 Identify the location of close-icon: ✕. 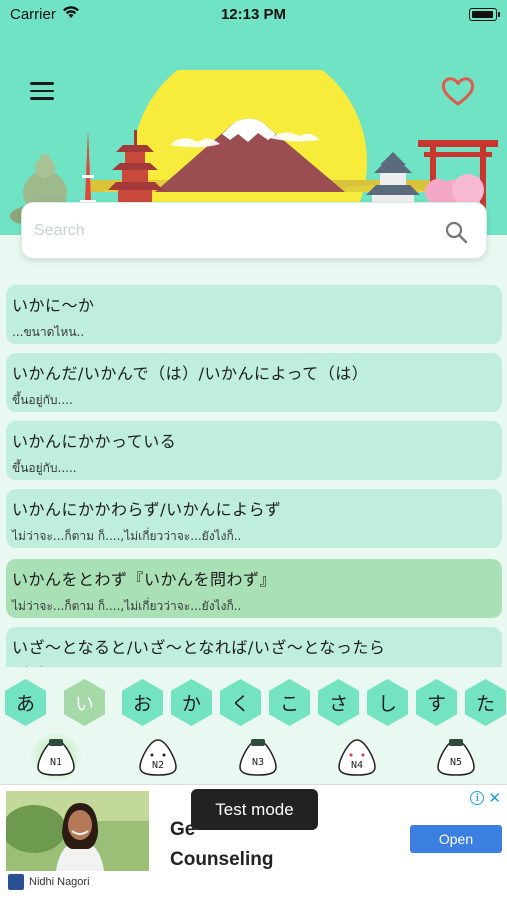
(494, 798).